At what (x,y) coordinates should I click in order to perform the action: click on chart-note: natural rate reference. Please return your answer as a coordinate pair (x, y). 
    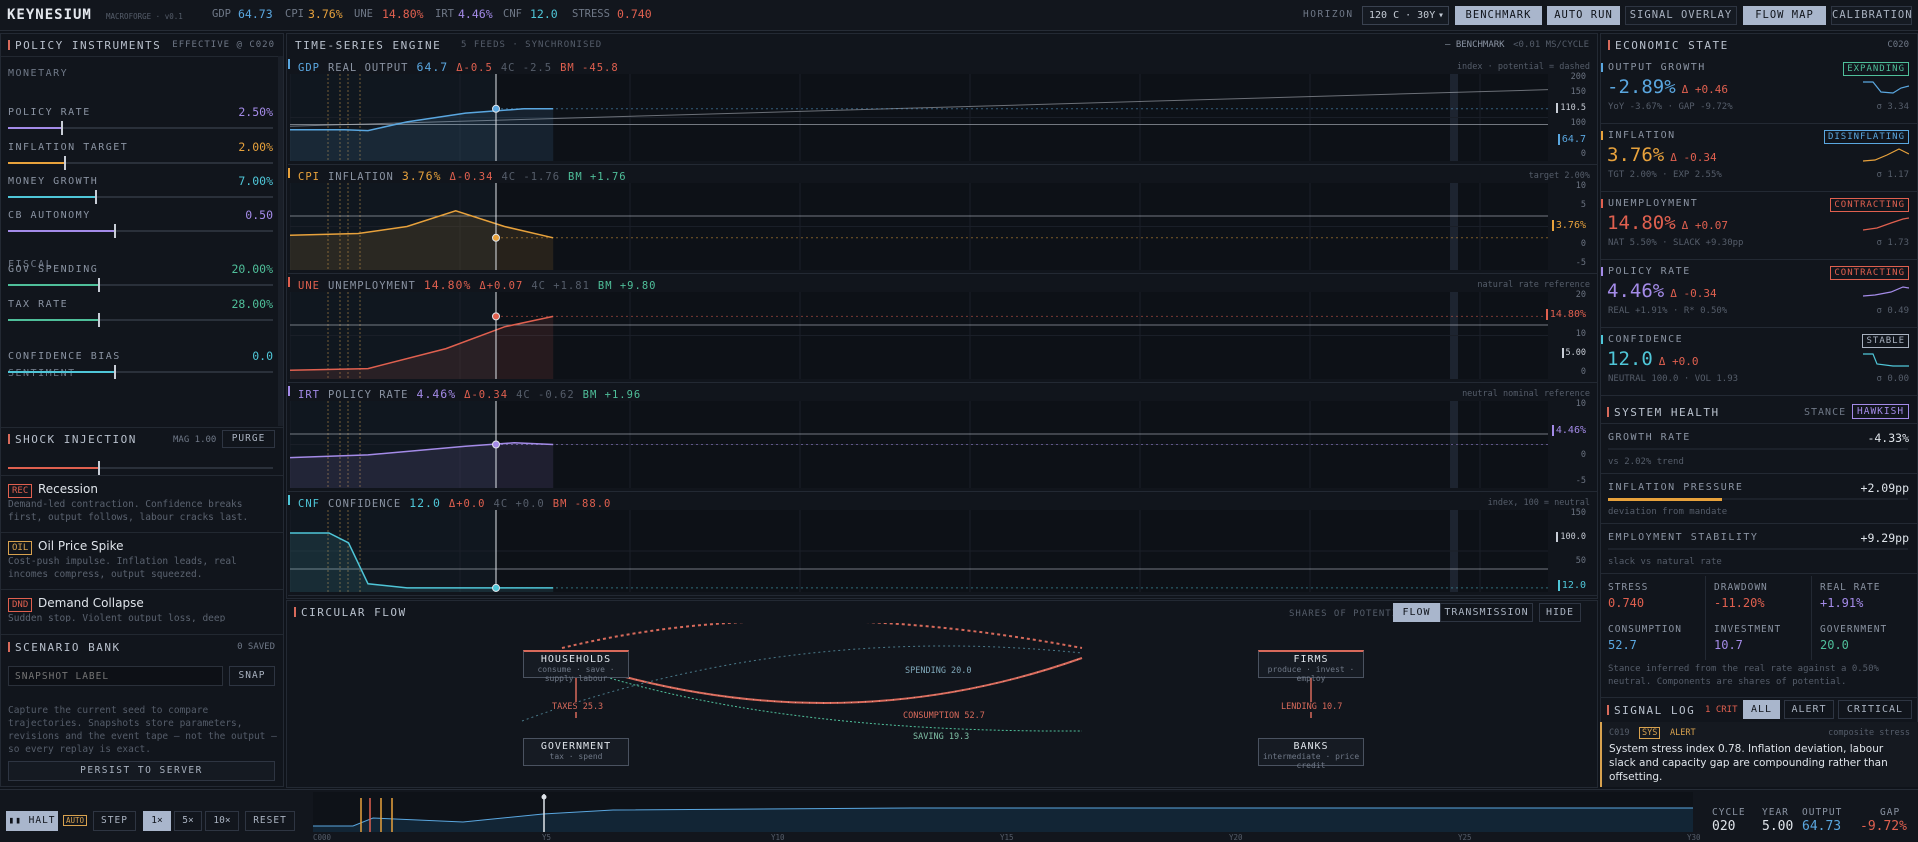
    Looking at the image, I should click on (1533, 285).